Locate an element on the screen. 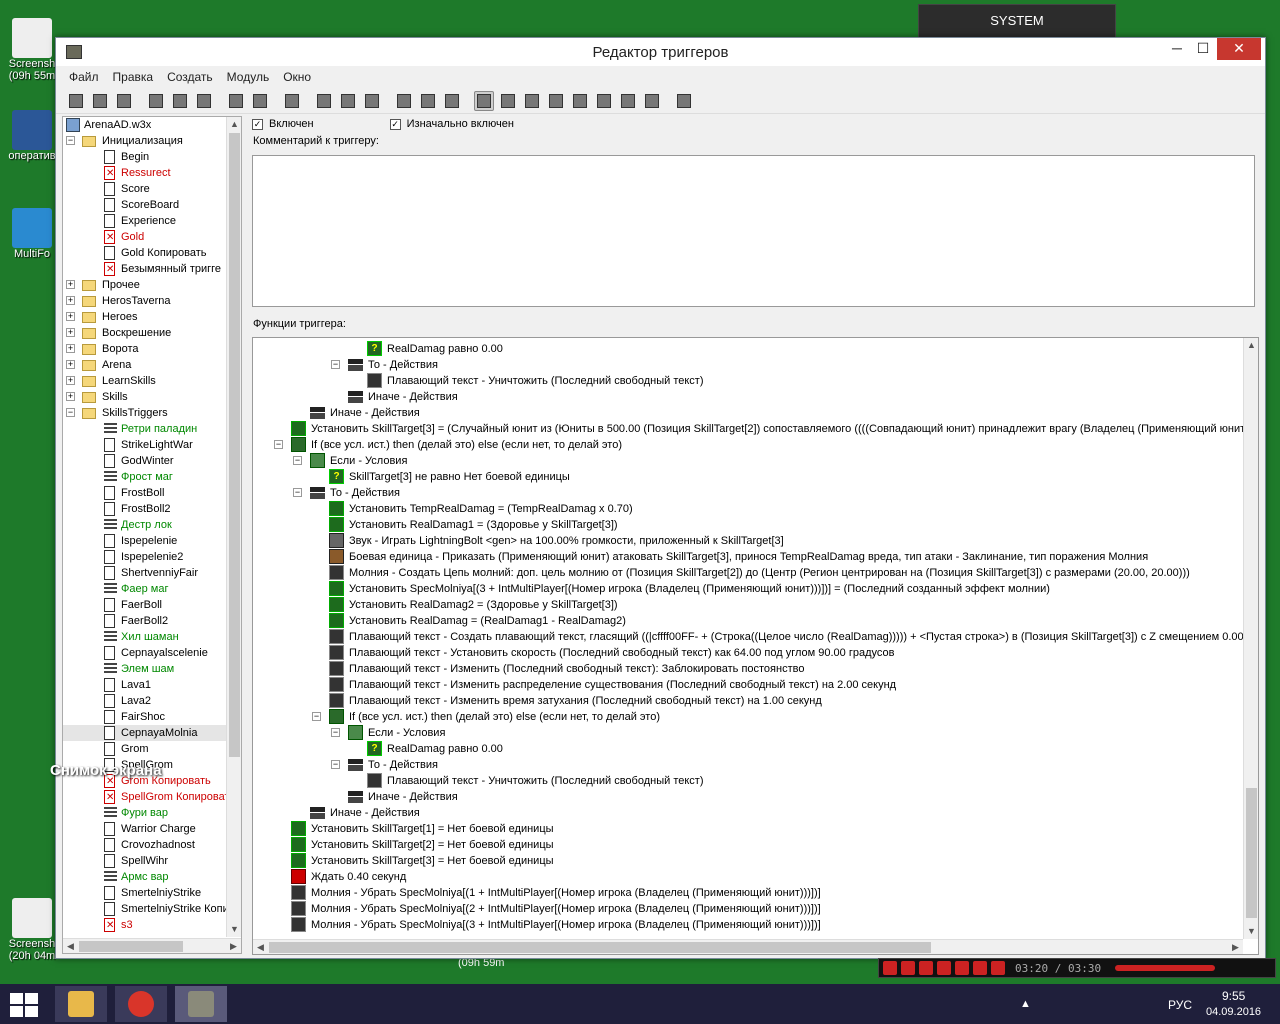  rewind-icon is located at coordinates (944, 968).